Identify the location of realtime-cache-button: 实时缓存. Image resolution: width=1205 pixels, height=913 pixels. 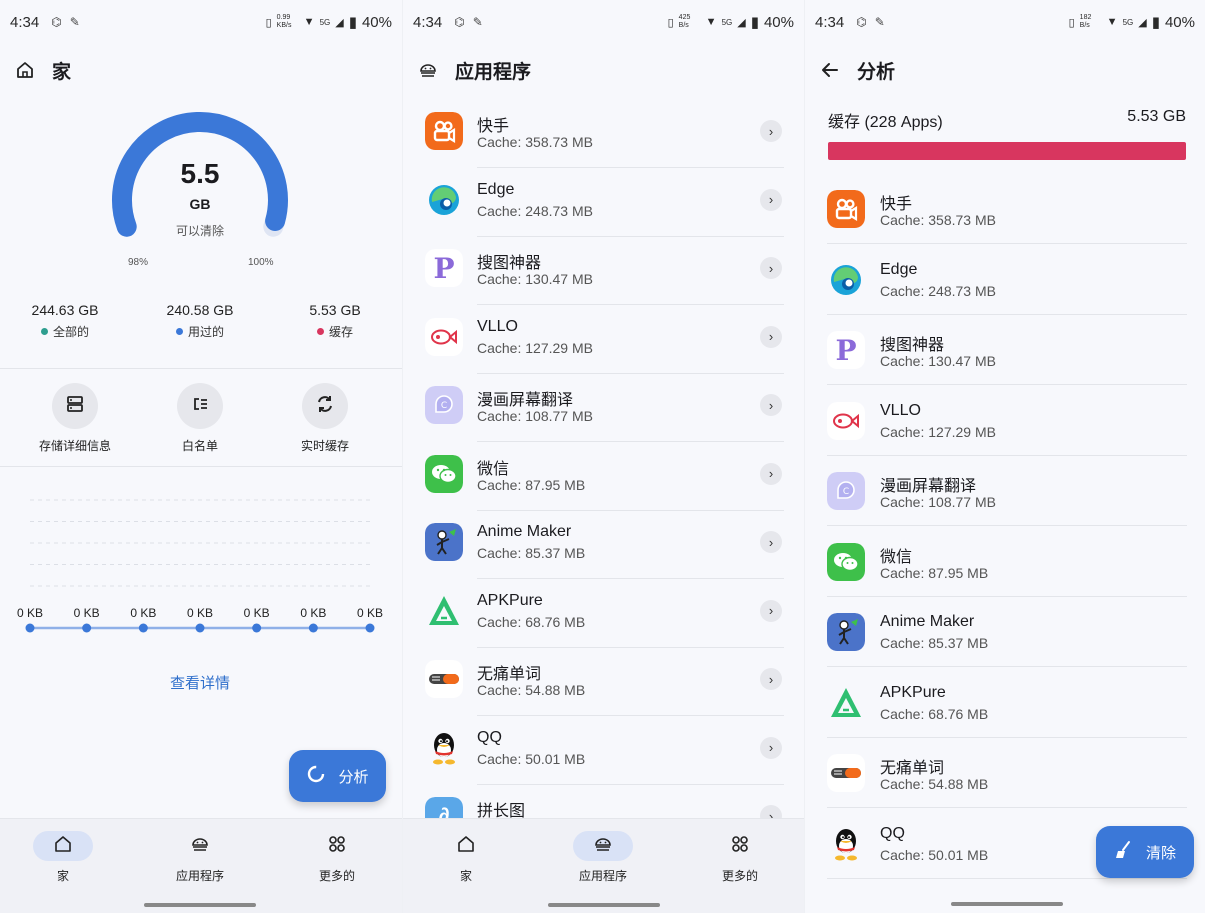
(325, 418).